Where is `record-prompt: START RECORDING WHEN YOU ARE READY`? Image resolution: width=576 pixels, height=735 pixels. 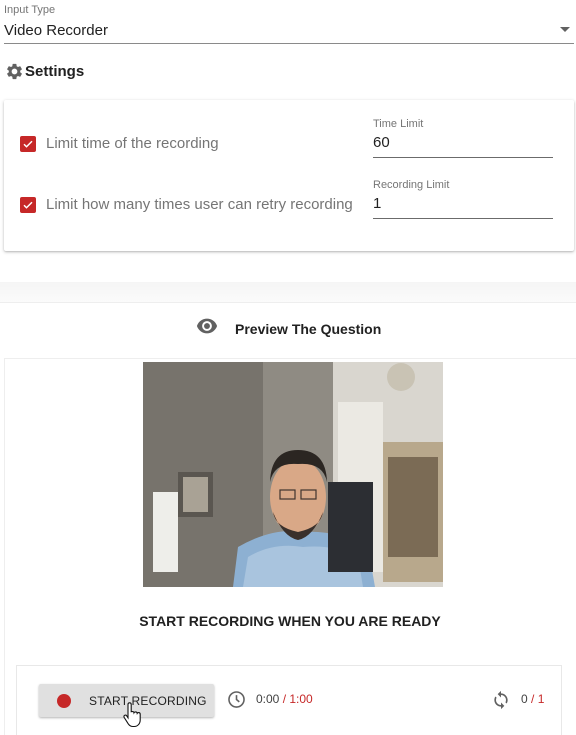
record-prompt: START RECORDING WHEN YOU ARE READY is located at coordinates (290, 621).